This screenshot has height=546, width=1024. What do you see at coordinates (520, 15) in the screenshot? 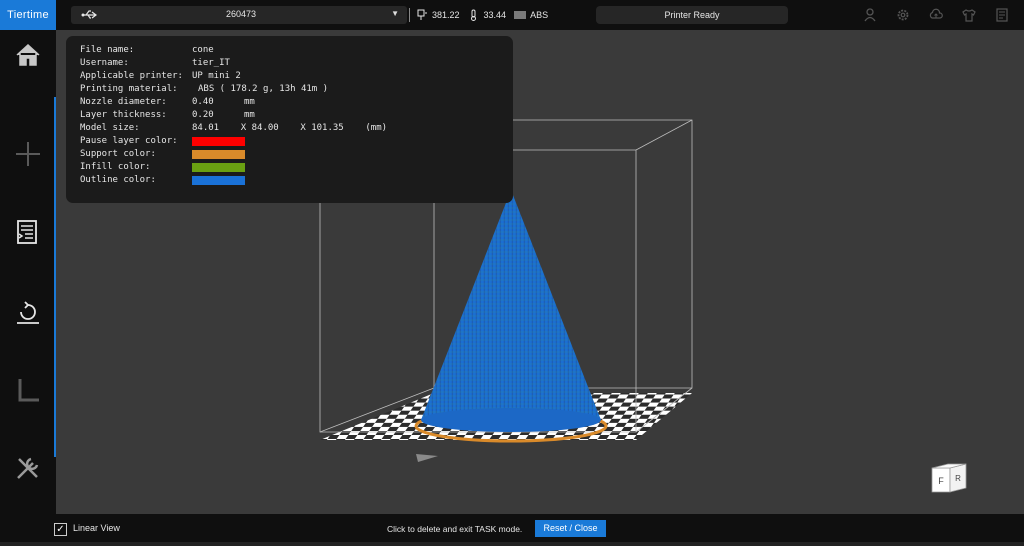
I see `material-spool-icon` at bounding box center [520, 15].